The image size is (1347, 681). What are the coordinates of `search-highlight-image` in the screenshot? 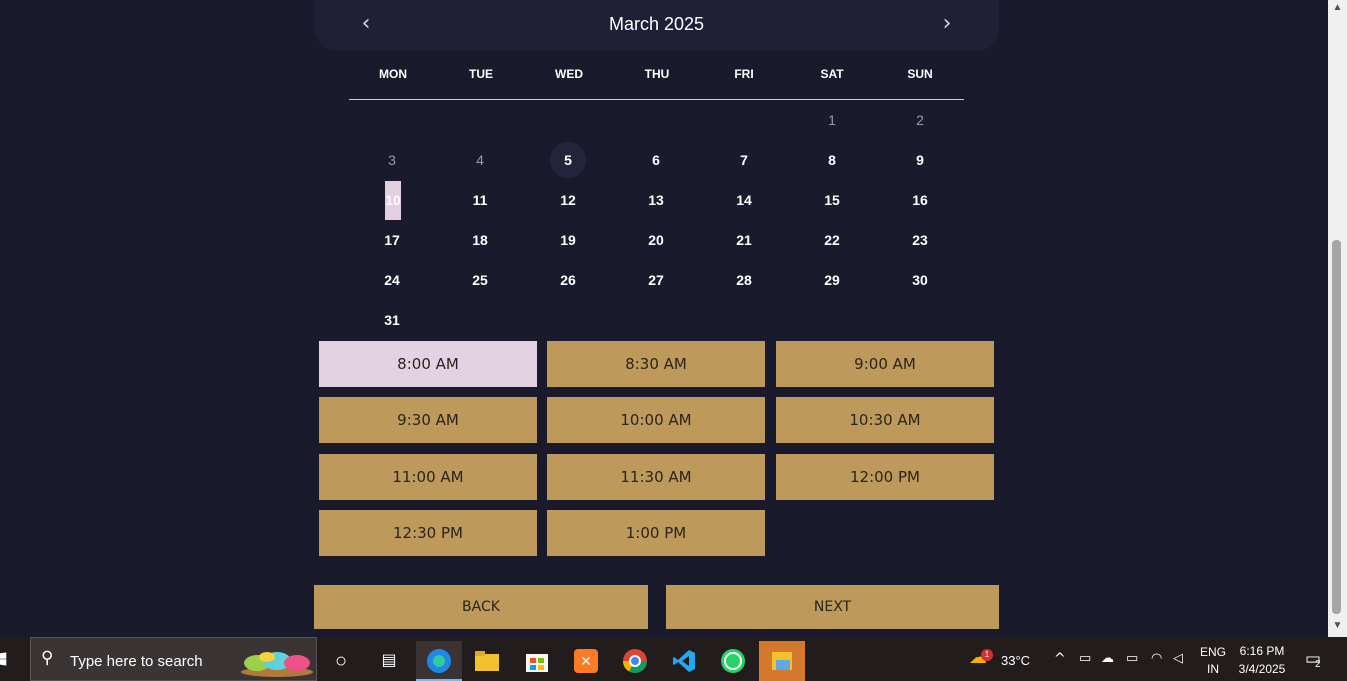 It's located at (277, 664).